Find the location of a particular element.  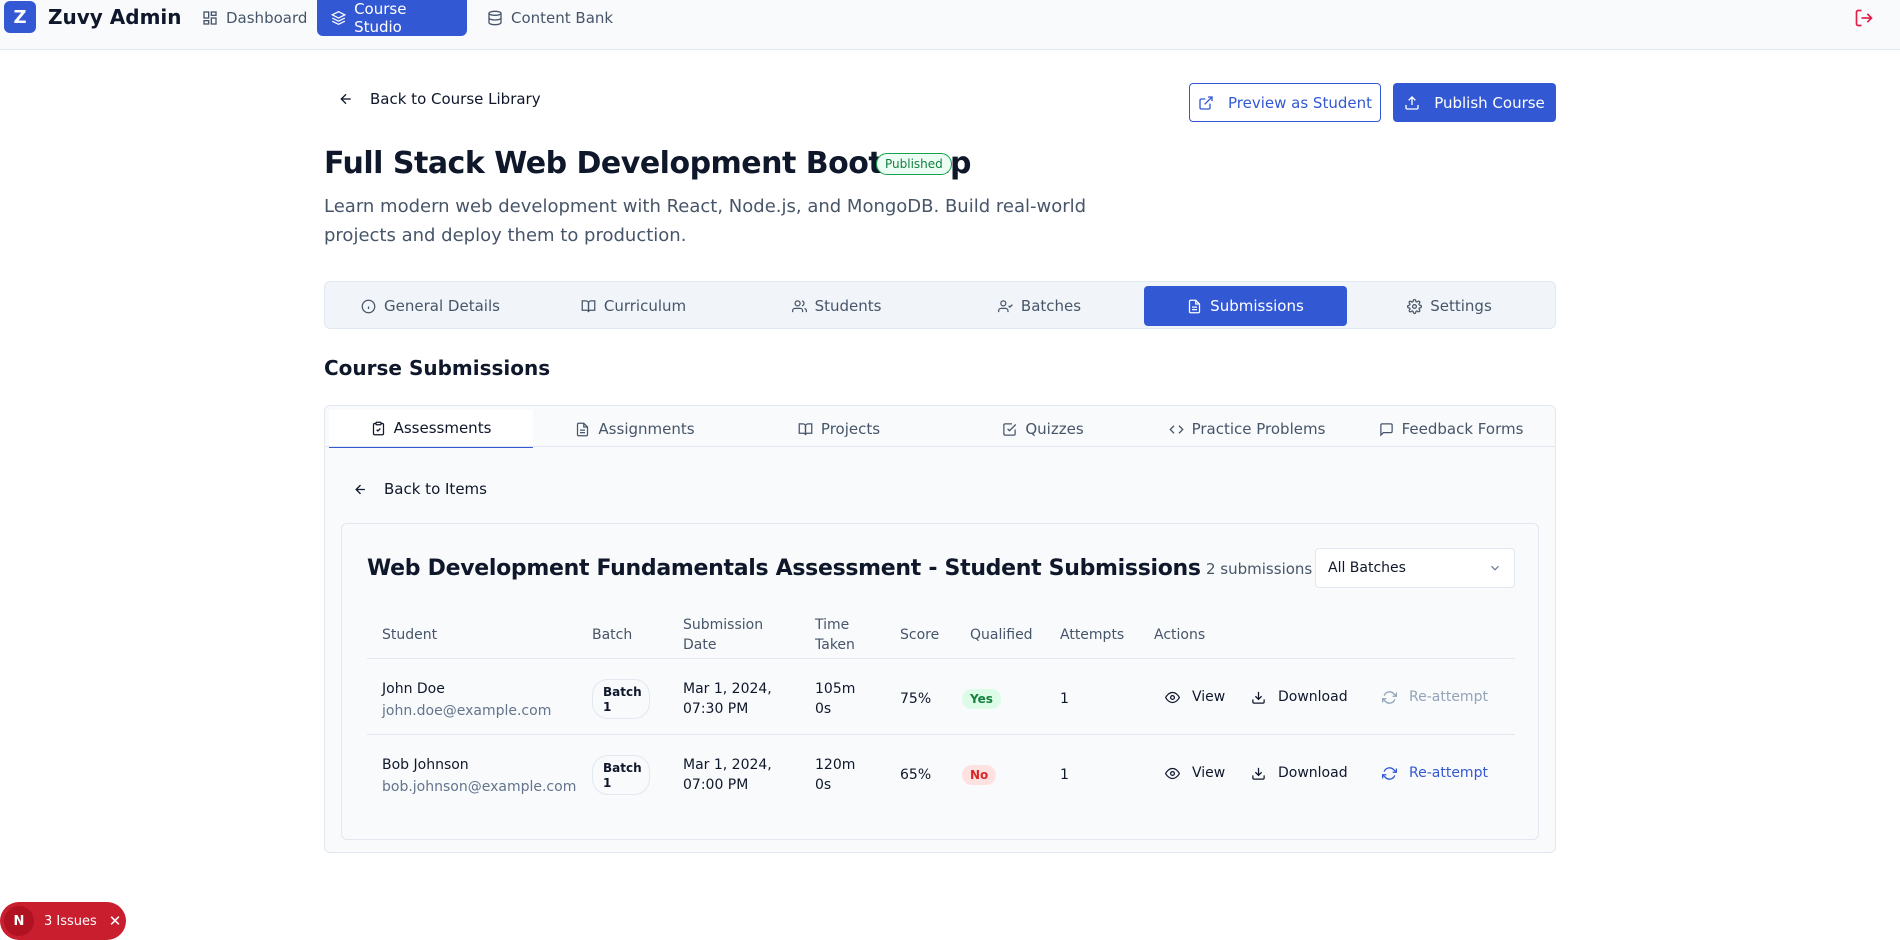

subtab-quizzes: Quizzes is located at coordinates (1043, 429).